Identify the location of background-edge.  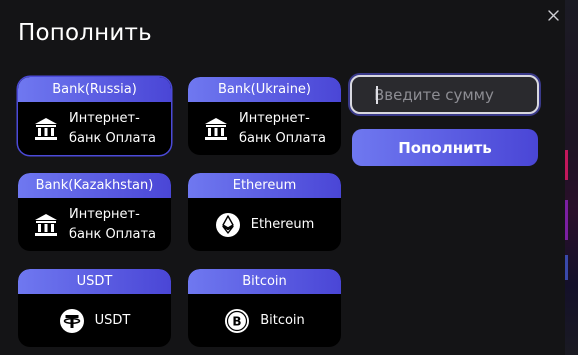
(571, 177).